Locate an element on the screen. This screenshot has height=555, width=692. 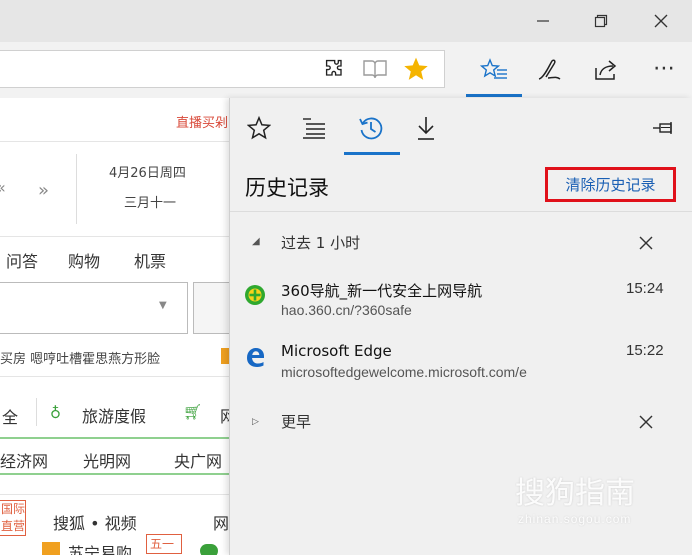
intl-badge-line1: 国际 is located at coordinates (13, 509).